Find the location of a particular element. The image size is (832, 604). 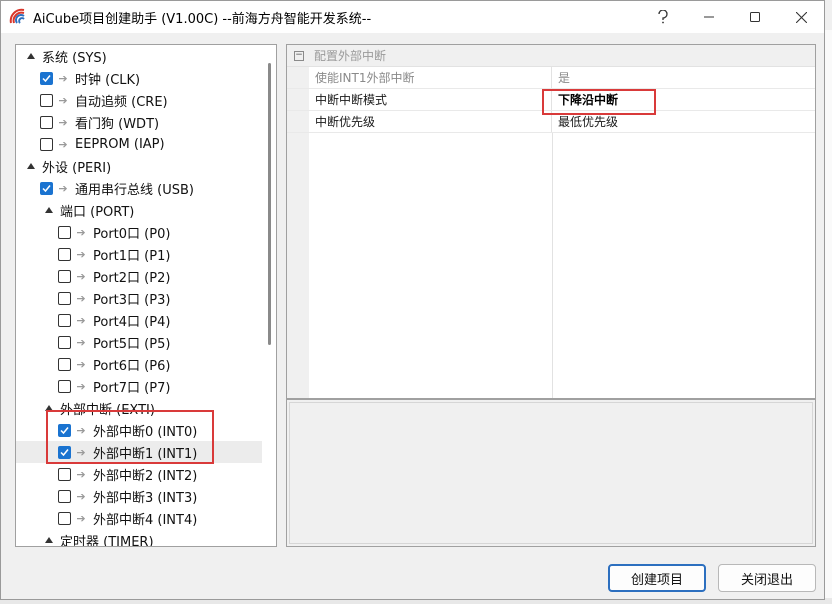

create-project-button: 创建项目 is located at coordinates (657, 578).